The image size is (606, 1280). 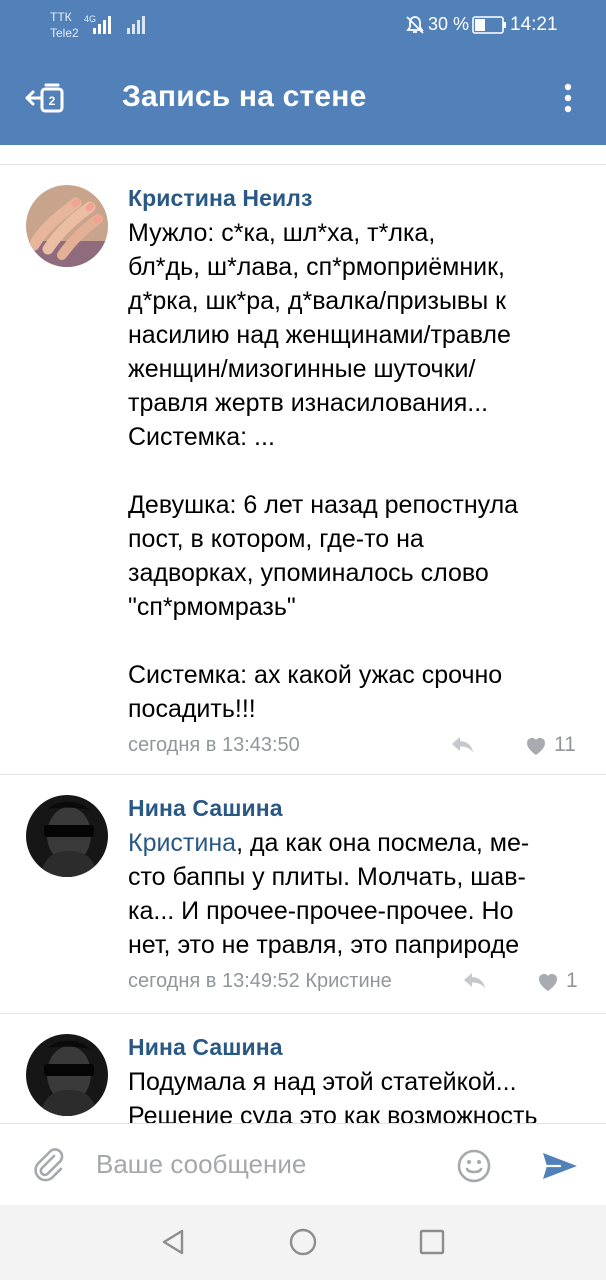 I want to click on comment-meta: сегодня в 13:49:52 Кристине 1, so click(x=355, y=983).